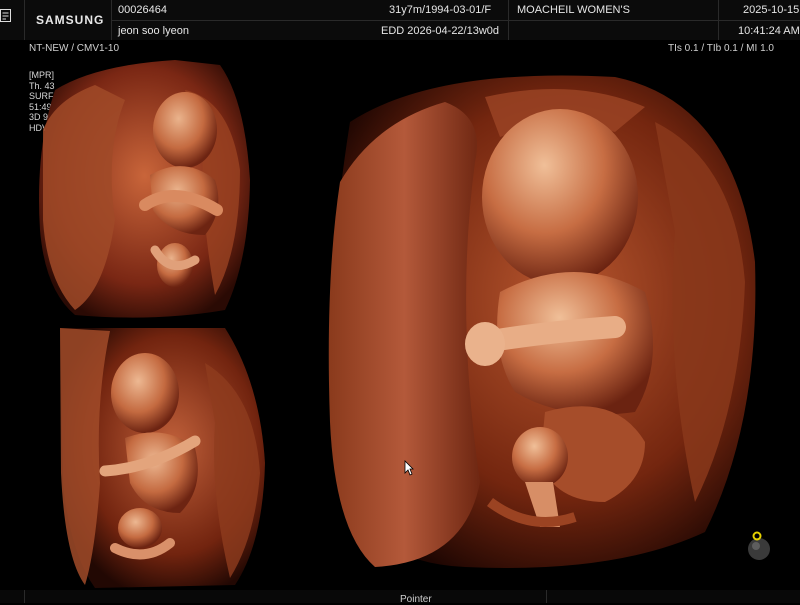  I want to click on patient-id: 00026464, so click(142, 10).